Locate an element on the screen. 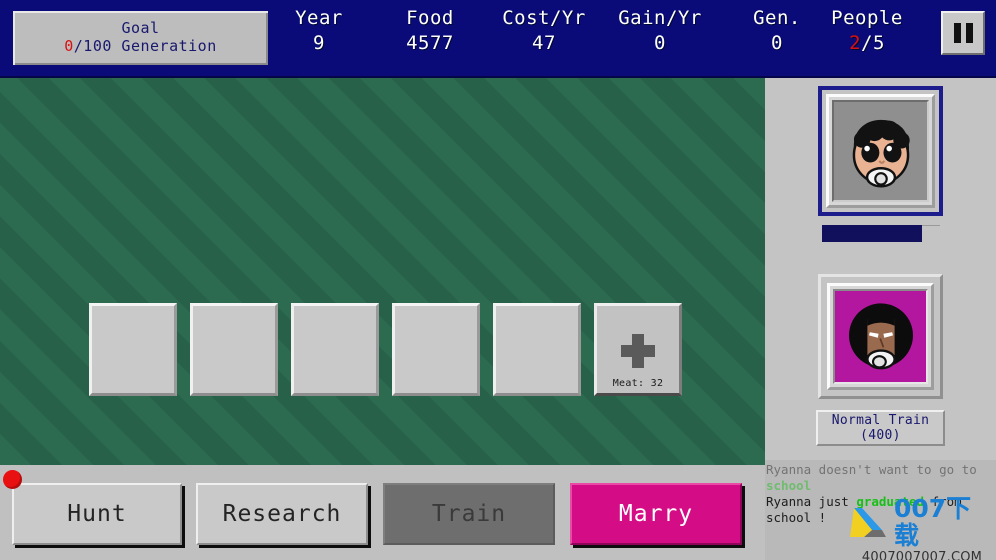  research-button: Research is located at coordinates (282, 514).